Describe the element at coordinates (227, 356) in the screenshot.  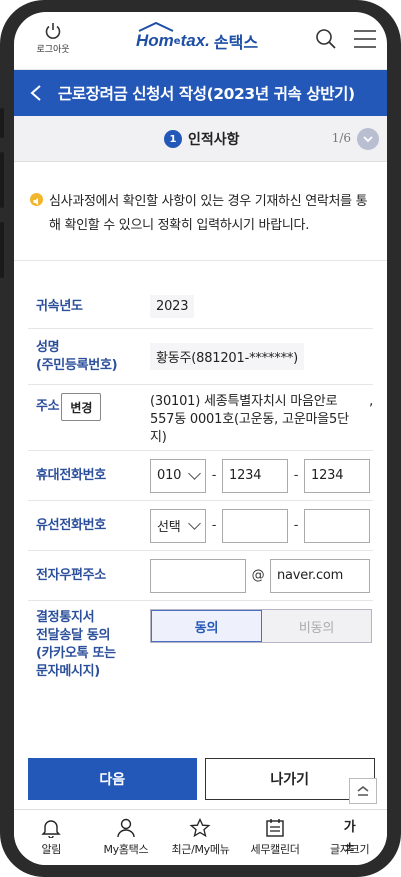
I see `name-value: 황동주(881201-*******)` at that location.